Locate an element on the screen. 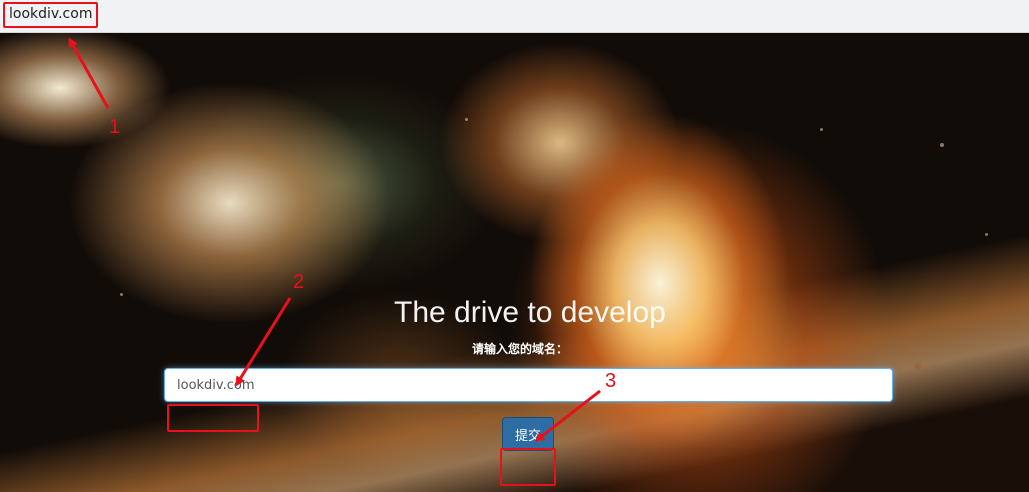 This screenshot has height=492, width=1029. address-text: lookdiv.com is located at coordinates (50, 14).